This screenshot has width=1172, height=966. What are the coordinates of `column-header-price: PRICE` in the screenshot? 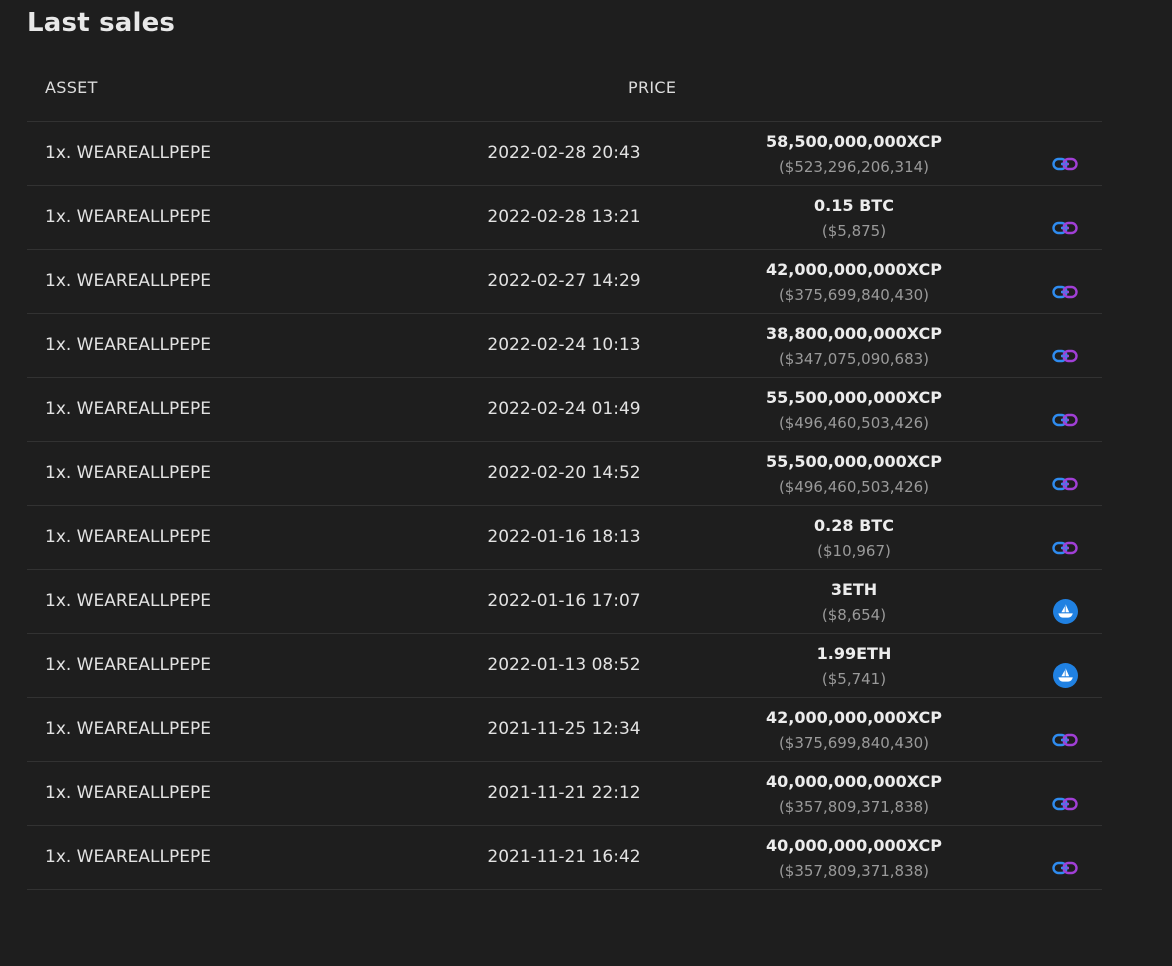 It's located at (652, 87).